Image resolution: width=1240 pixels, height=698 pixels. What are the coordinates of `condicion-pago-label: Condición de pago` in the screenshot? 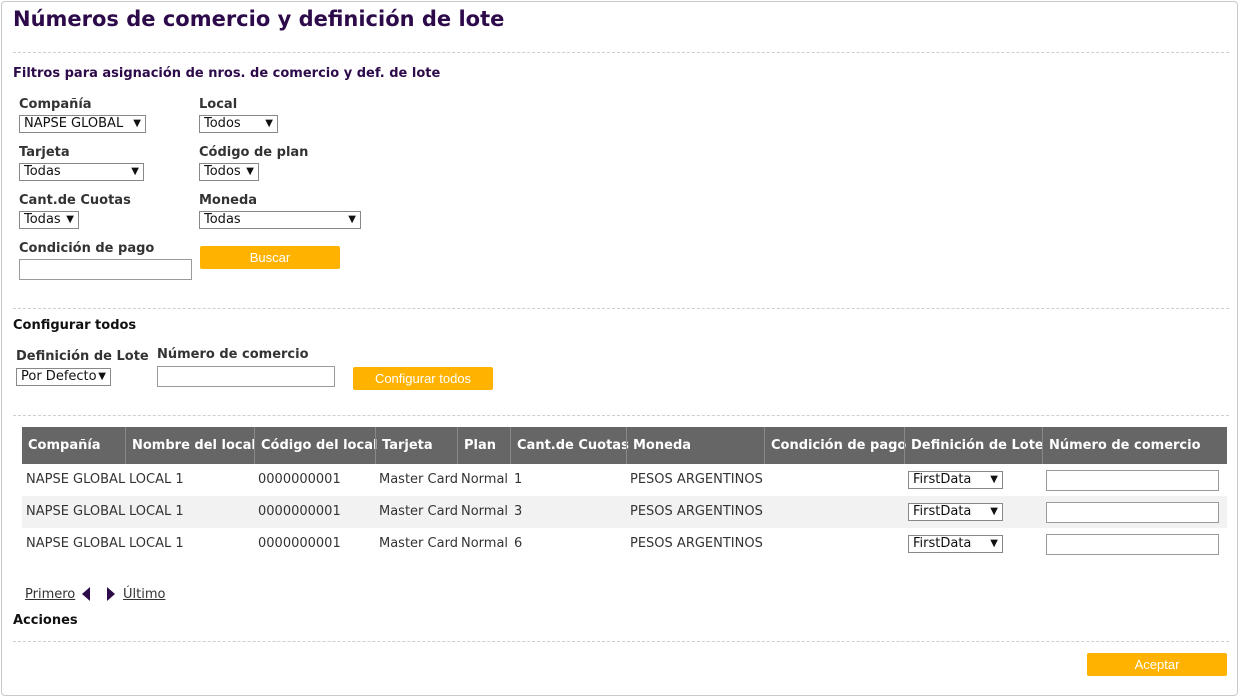 It's located at (87, 248).